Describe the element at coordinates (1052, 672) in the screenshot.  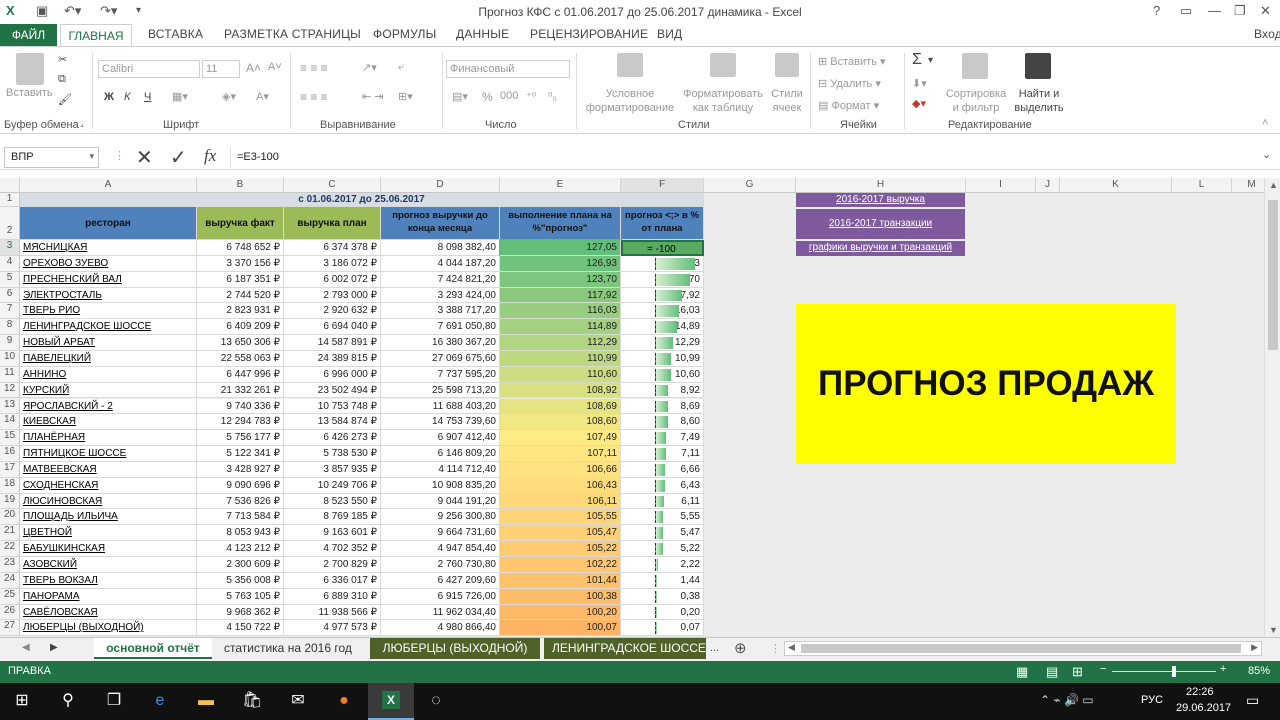
I see `page-layout-view-icon: ▤` at that location.